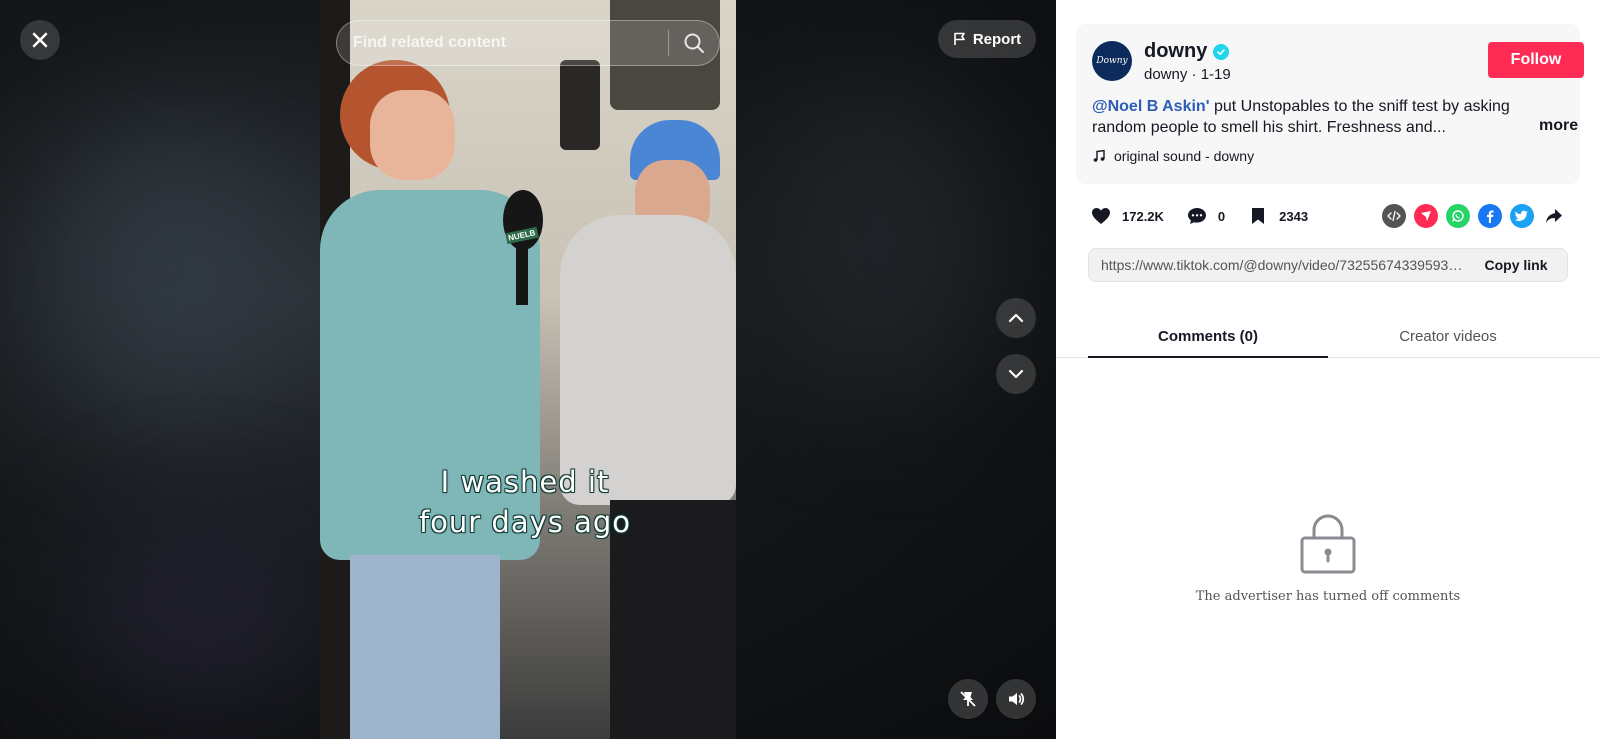  I want to click on caption-line: I washed it, so click(525, 482).